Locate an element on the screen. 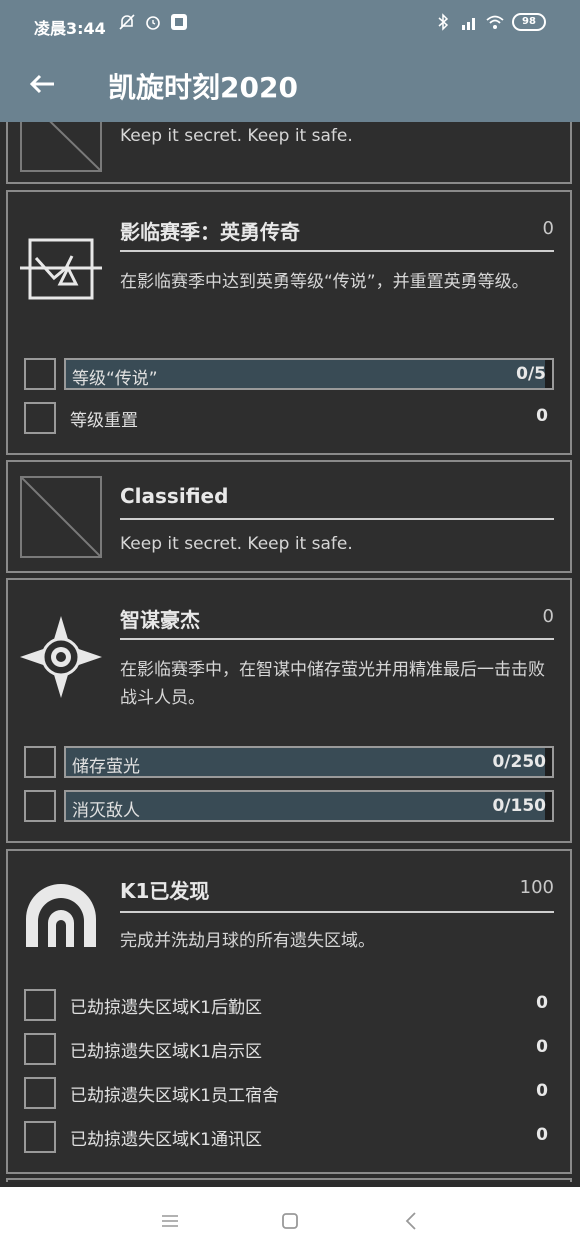  objective-row: 已劫掠遗失区域K1后勤区 0 is located at coordinates (289, 1005).